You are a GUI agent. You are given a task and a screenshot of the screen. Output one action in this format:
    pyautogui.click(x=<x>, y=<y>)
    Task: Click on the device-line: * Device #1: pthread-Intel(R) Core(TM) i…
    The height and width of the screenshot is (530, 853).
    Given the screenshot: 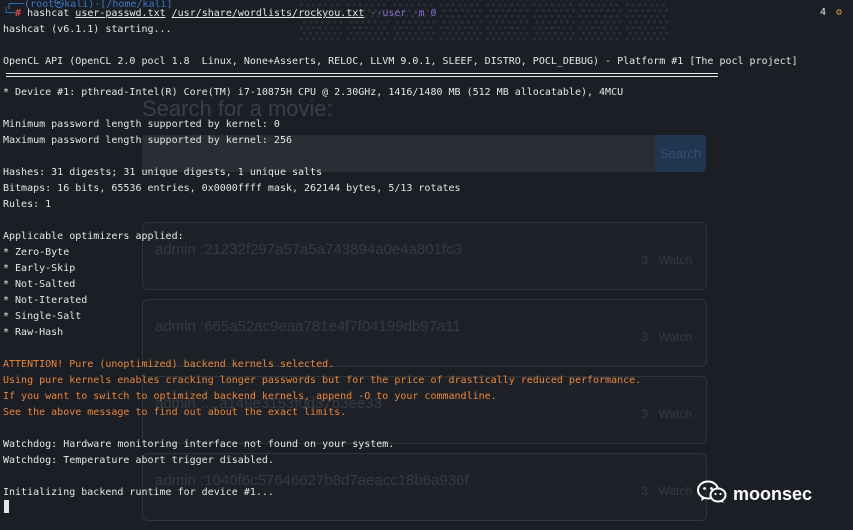 What is the action you would take?
    pyautogui.click(x=313, y=92)
    